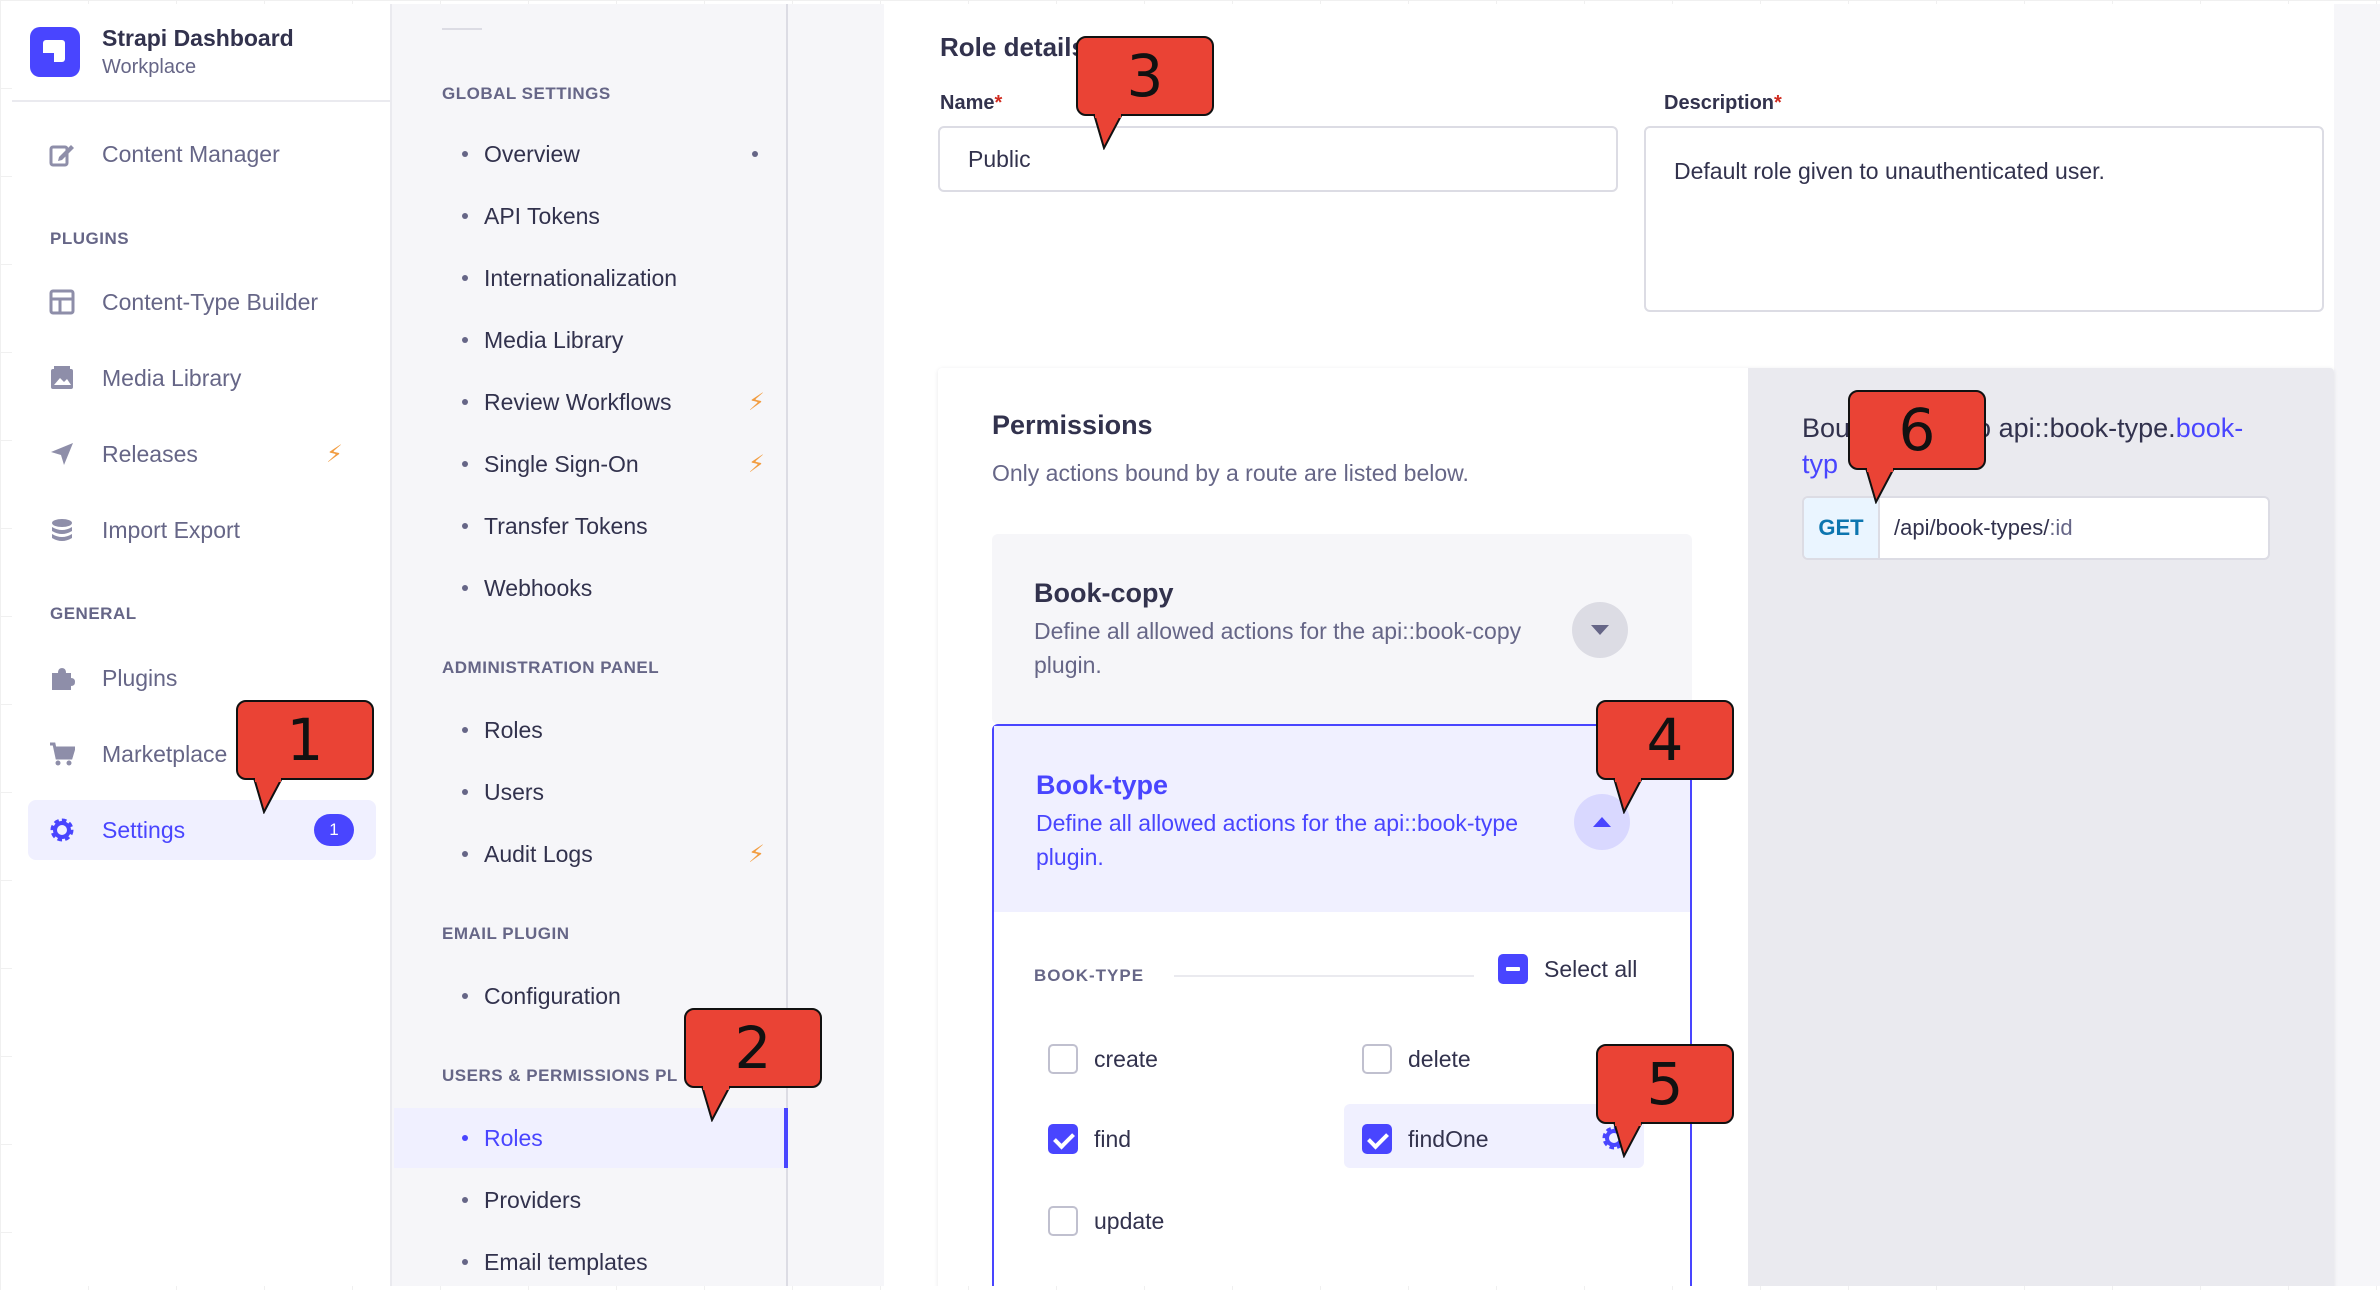  I want to click on database-icon, so click(62, 530).